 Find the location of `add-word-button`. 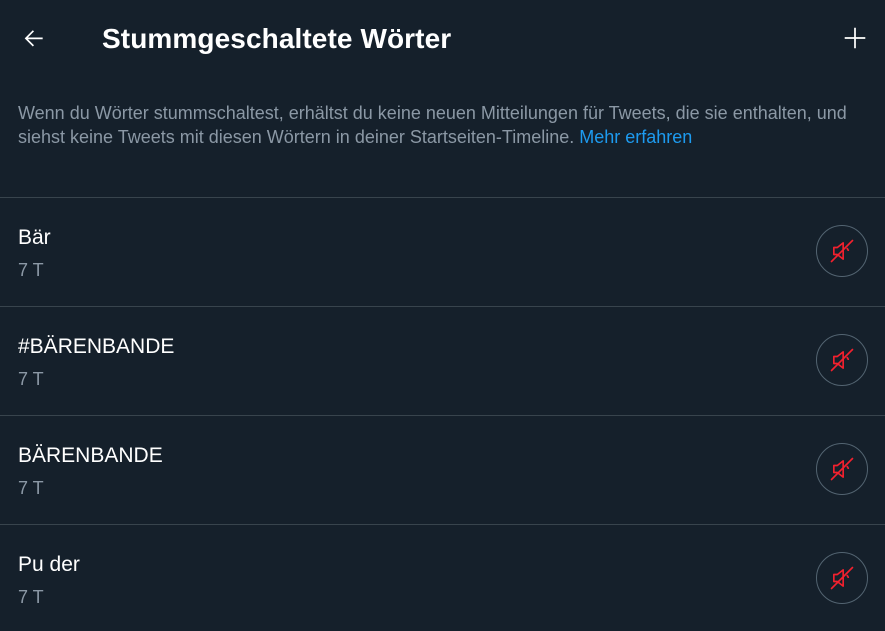

add-word-button is located at coordinates (855, 38).